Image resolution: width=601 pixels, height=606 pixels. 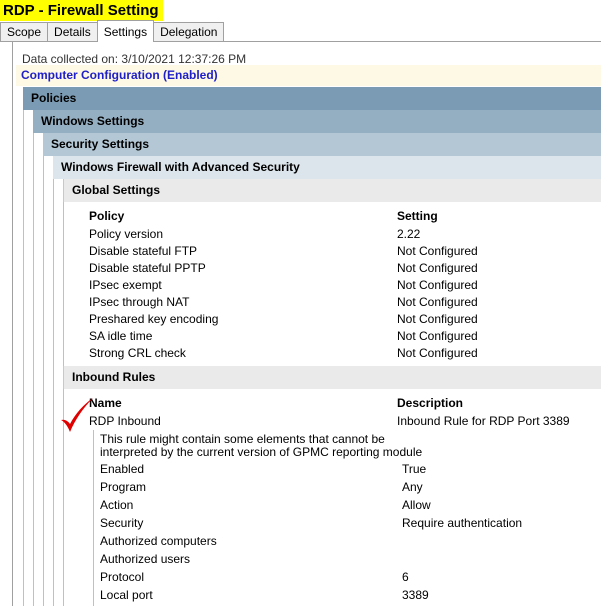 I want to click on column-header-description: Description, so click(x=430, y=403).